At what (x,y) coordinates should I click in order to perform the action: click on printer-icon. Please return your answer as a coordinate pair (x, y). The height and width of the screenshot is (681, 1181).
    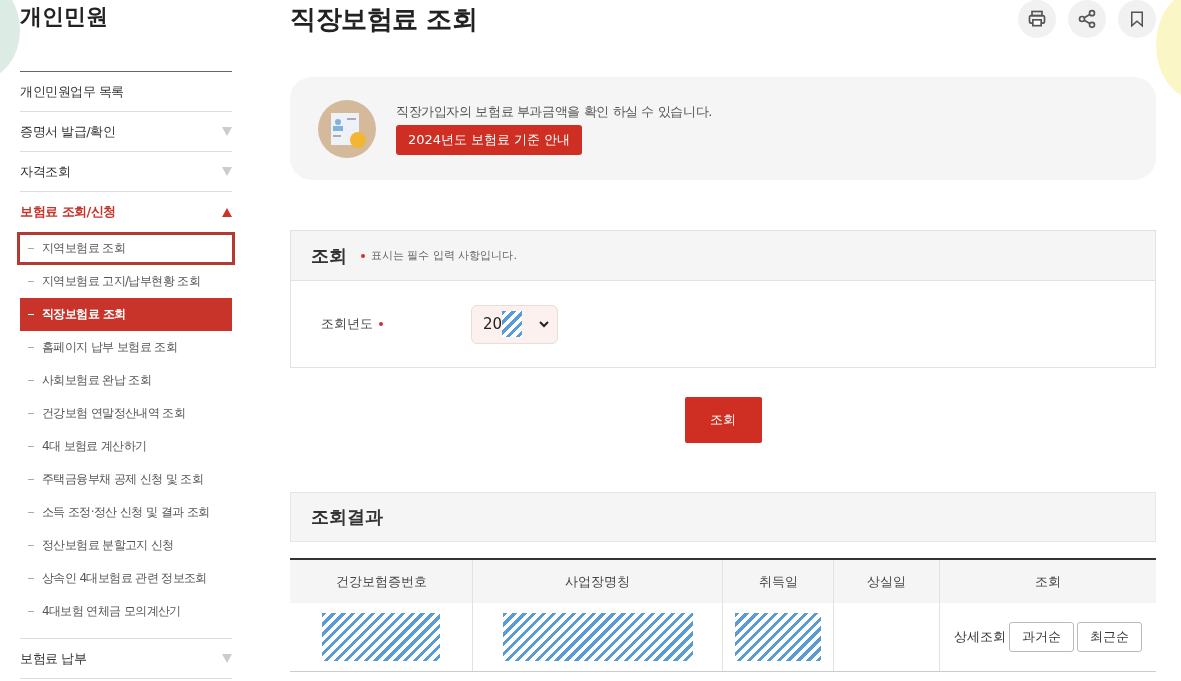
    Looking at the image, I should click on (1037, 19).